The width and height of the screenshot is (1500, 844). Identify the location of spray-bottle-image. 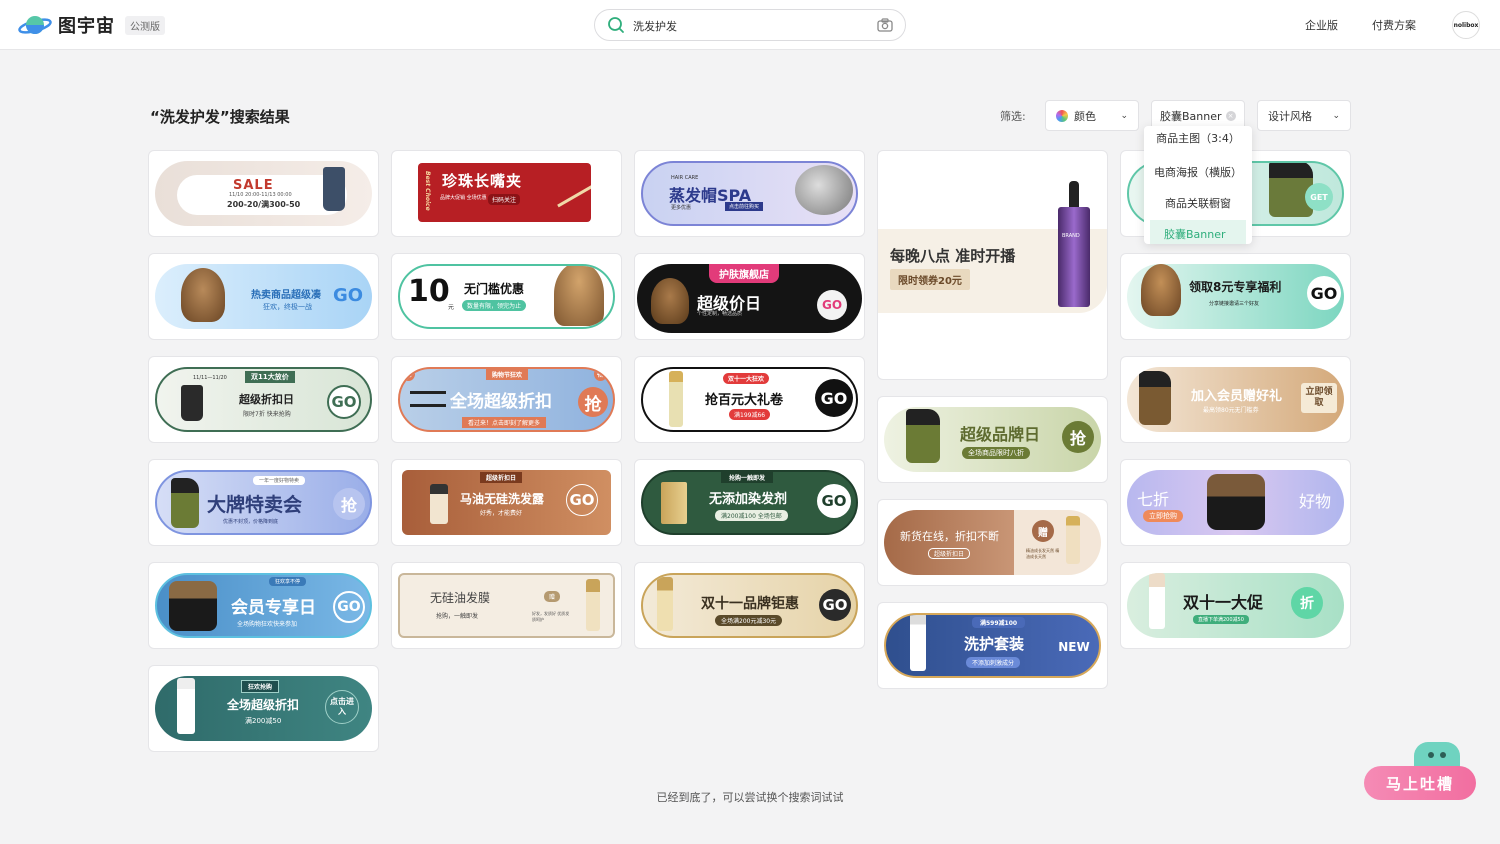
(185, 503).